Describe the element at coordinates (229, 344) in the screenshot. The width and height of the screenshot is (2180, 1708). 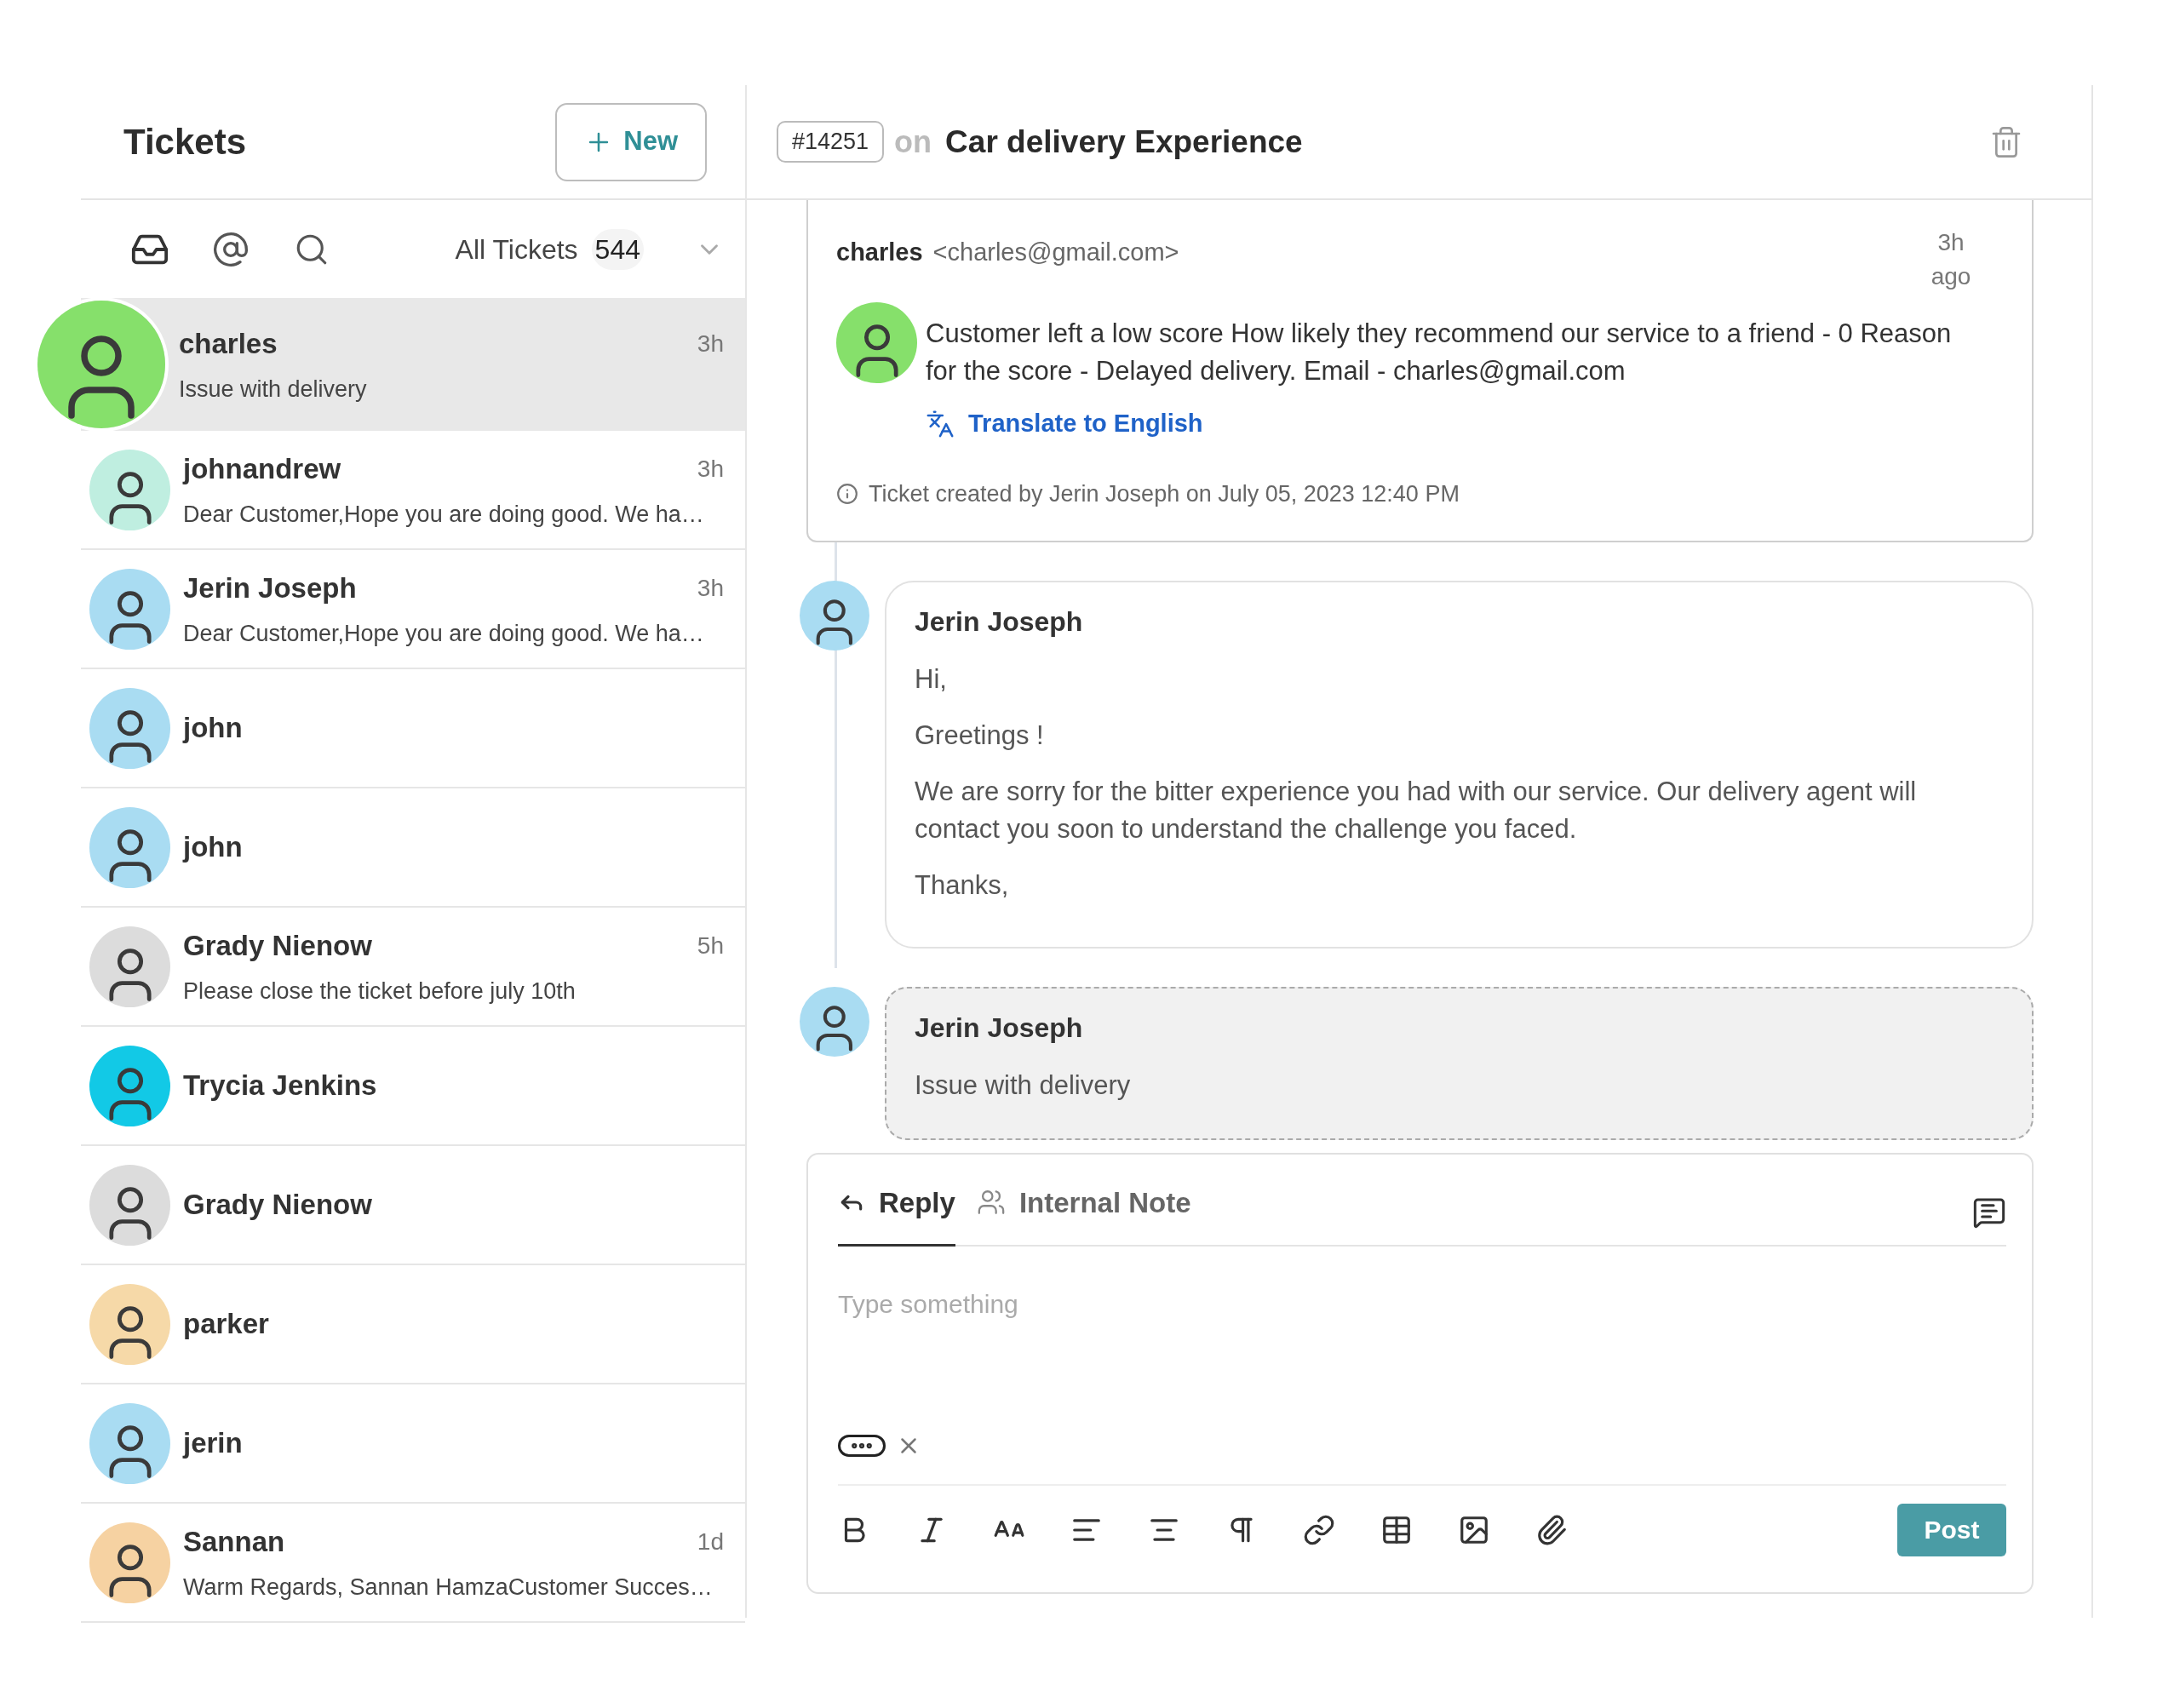
I see `ticket-name: charles` at that location.